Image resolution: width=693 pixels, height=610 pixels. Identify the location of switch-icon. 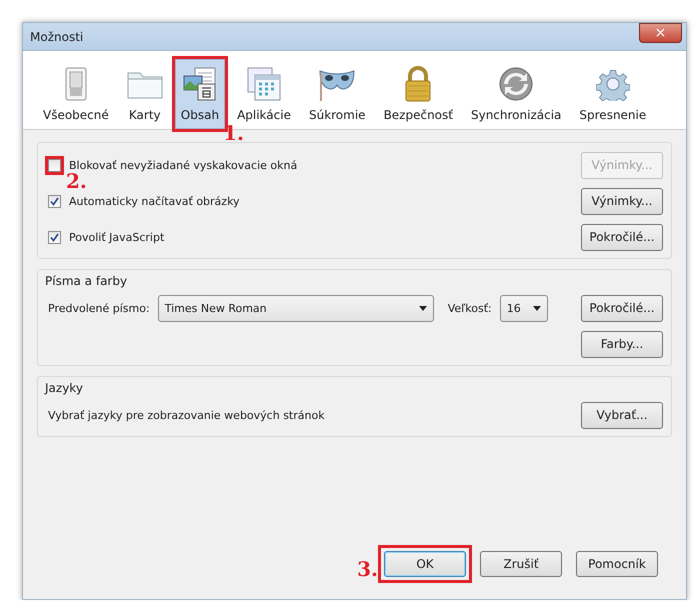
(75, 84).